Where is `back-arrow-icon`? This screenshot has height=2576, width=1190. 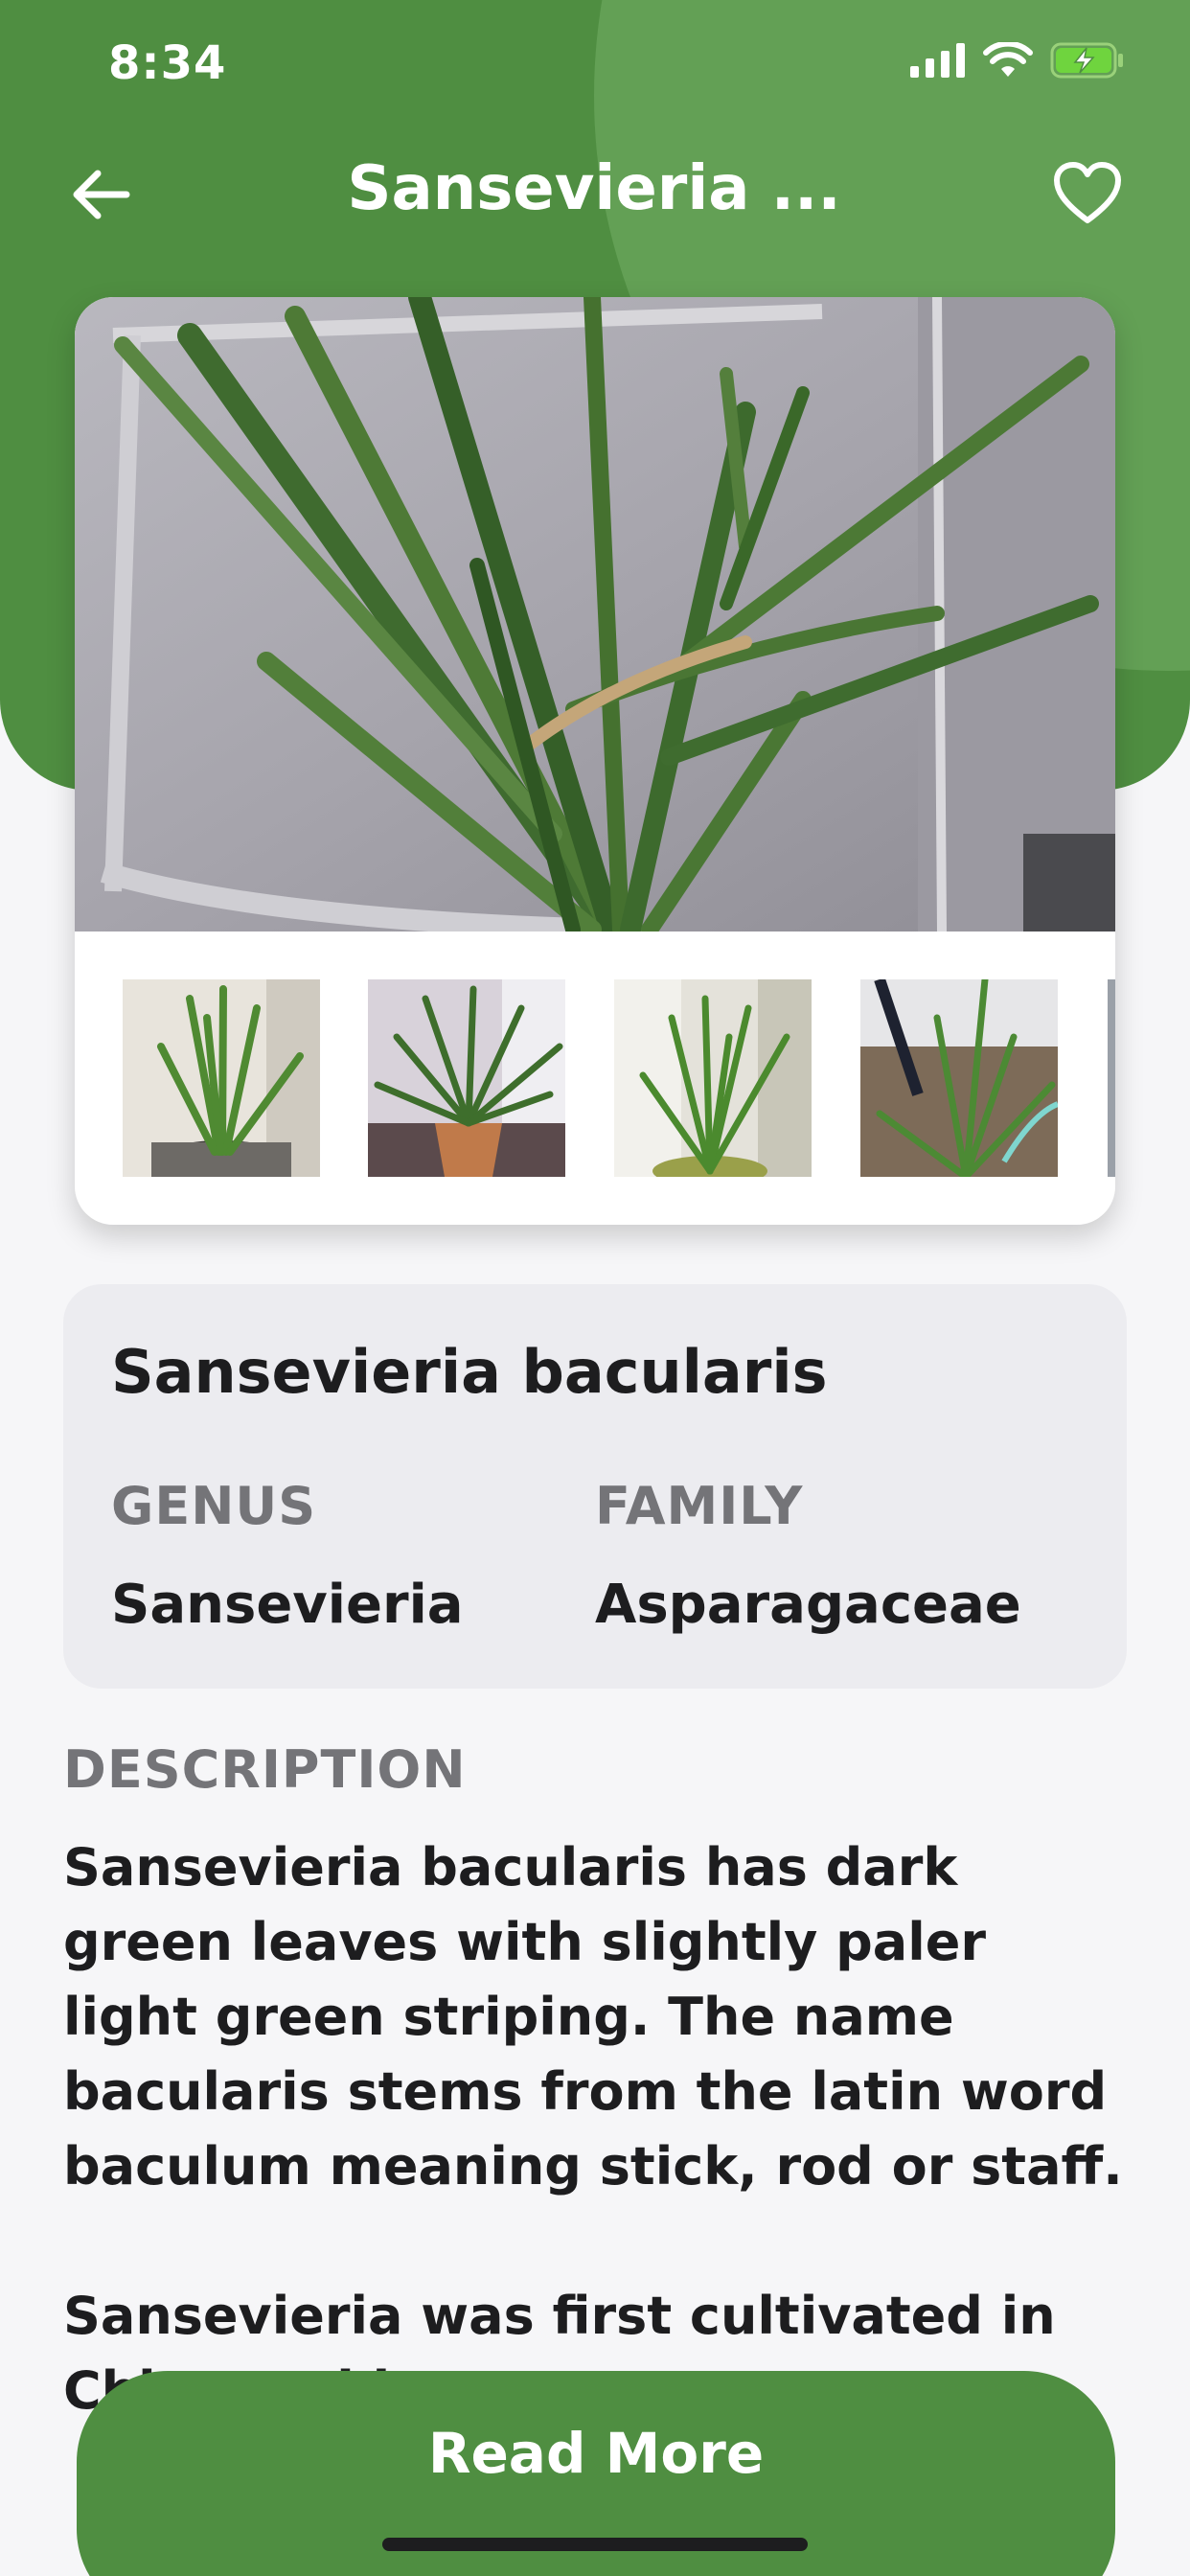 back-arrow-icon is located at coordinates (101, 194).